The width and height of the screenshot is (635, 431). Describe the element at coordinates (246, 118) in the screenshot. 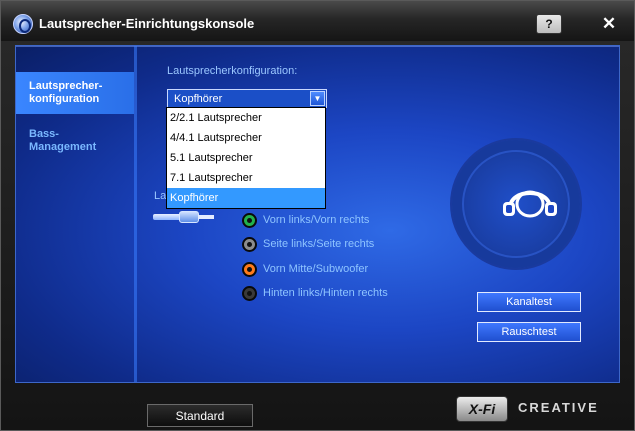

I see `dropdown-option: 2/2.1 Lautsprecher` at that location.